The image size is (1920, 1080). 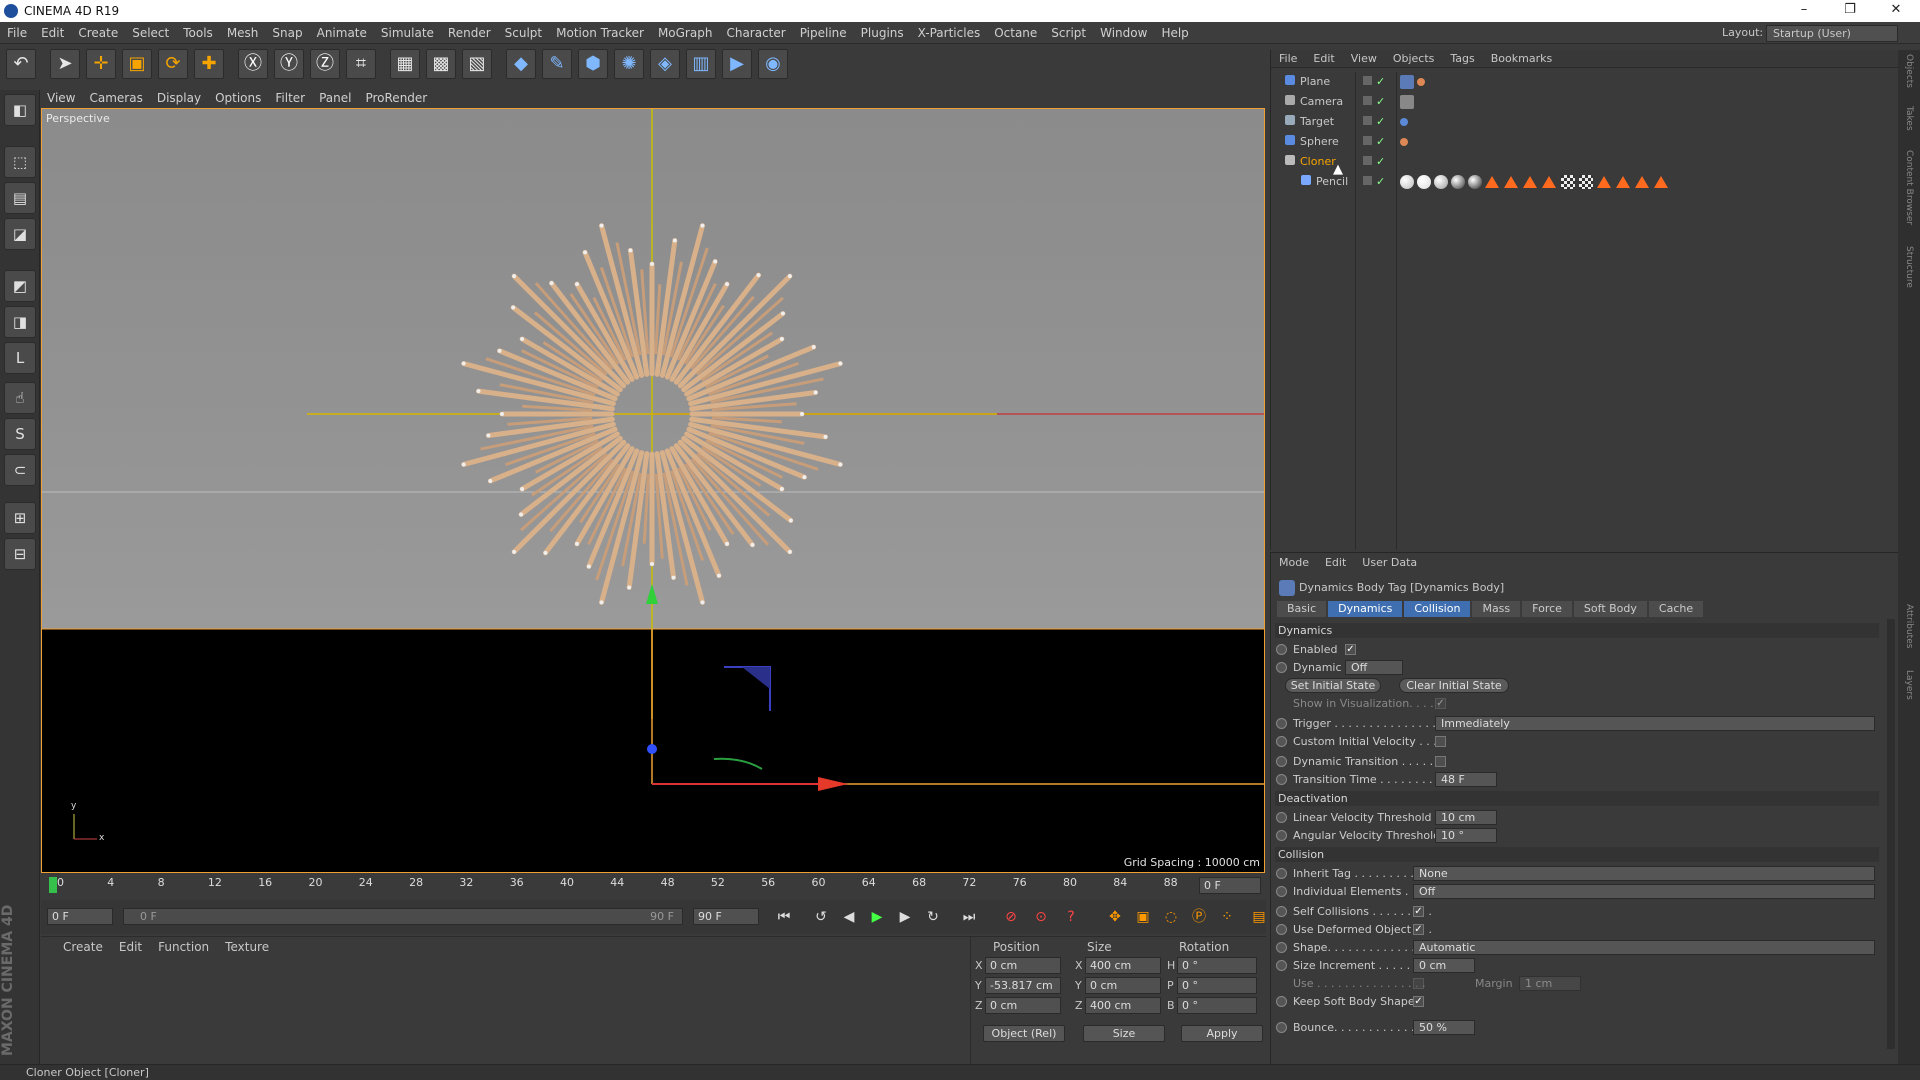 What do you see at coordinates (20, 110) in the screenshot?
I see `model-mode-icon: ◧` at bounding box center [20, 110].